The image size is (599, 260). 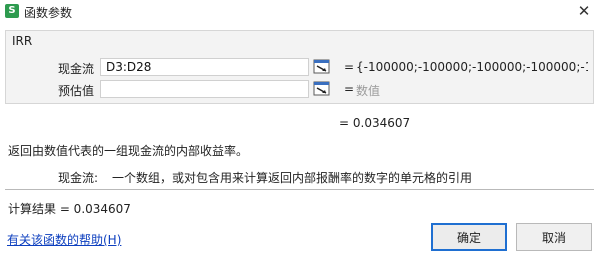 I want to click on function-name-label: IRR, so click(x=22, y=41).